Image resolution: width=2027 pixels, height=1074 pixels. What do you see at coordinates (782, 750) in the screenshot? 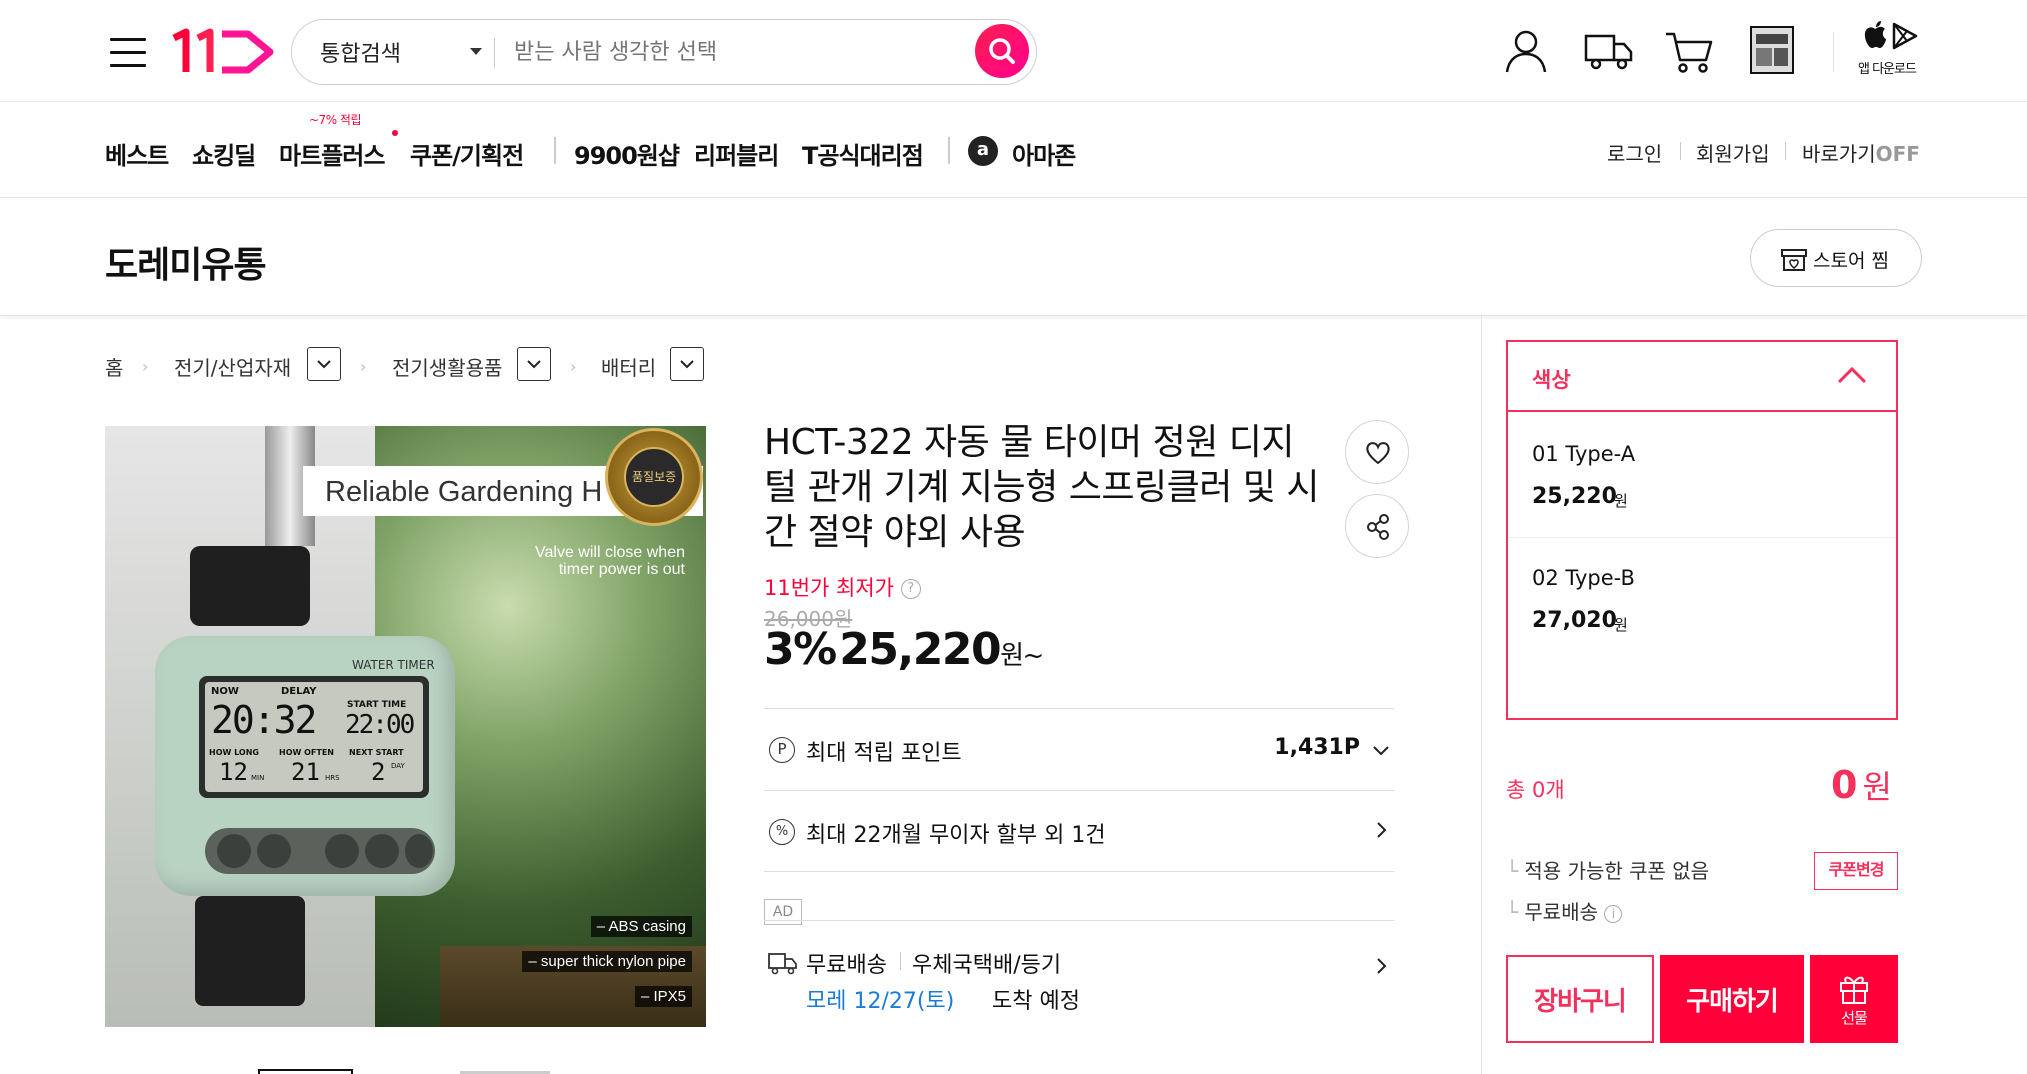
I see `point-icon: P` at bounding box center [782, 750].